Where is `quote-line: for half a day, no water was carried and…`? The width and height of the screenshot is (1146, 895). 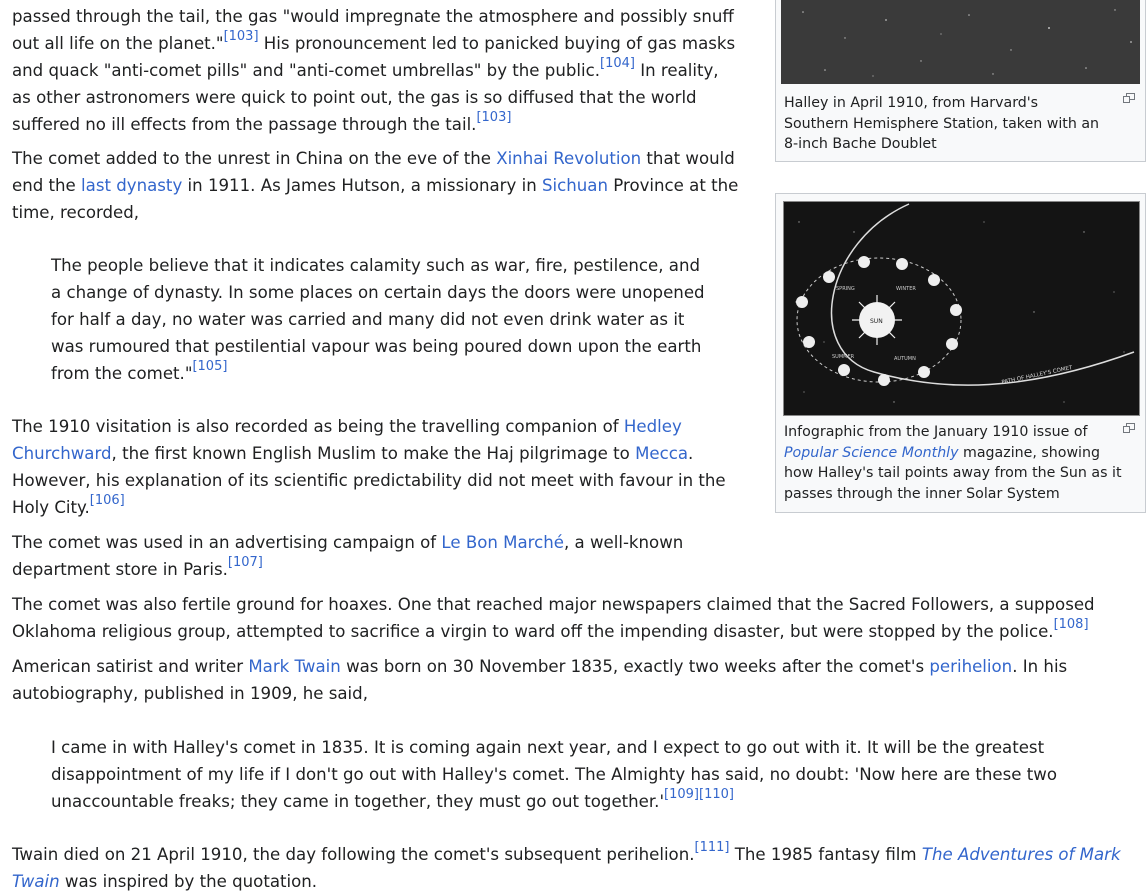
quote-line: for half a day, no water was carried and… is located at coordinates (368, 319).